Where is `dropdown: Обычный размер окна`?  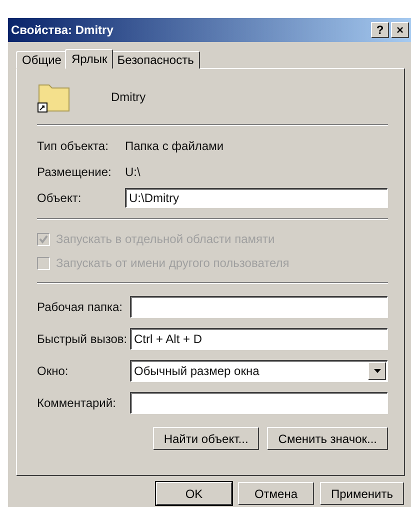
dropdown: Обычный размер окна is located at coordinates (259, 371).